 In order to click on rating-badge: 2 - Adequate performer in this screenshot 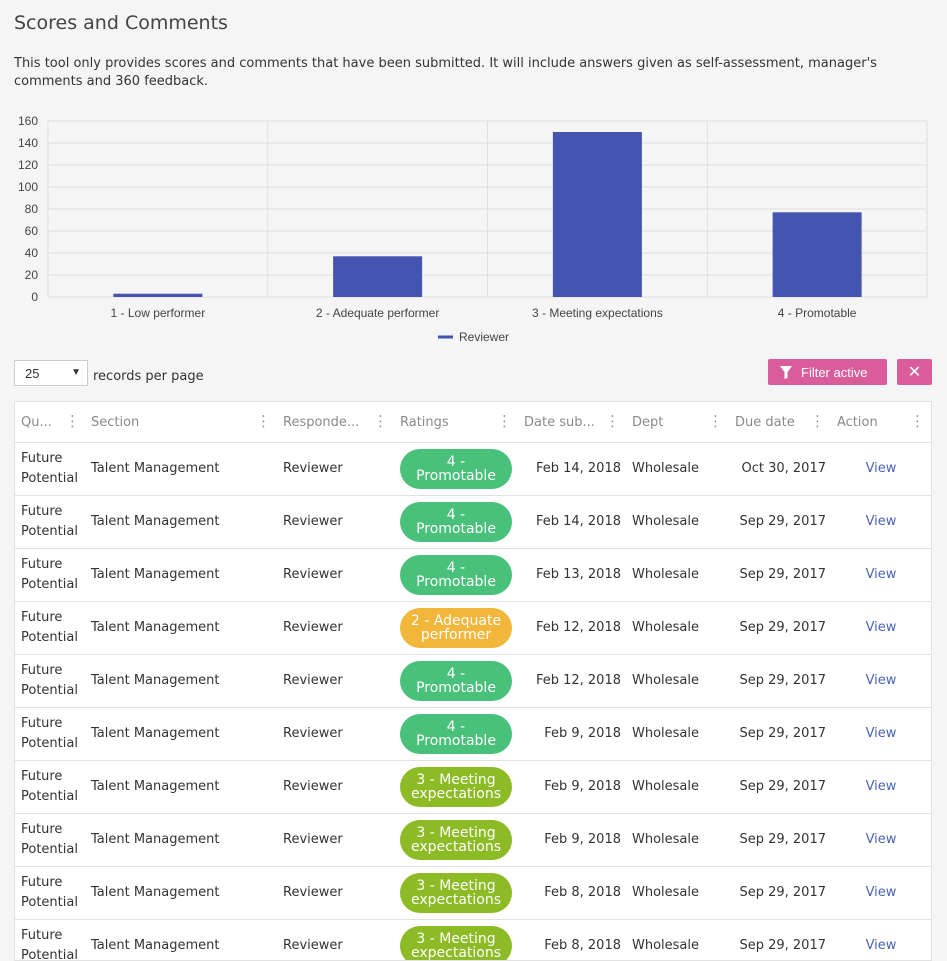, I will do `click(456, 628)`.